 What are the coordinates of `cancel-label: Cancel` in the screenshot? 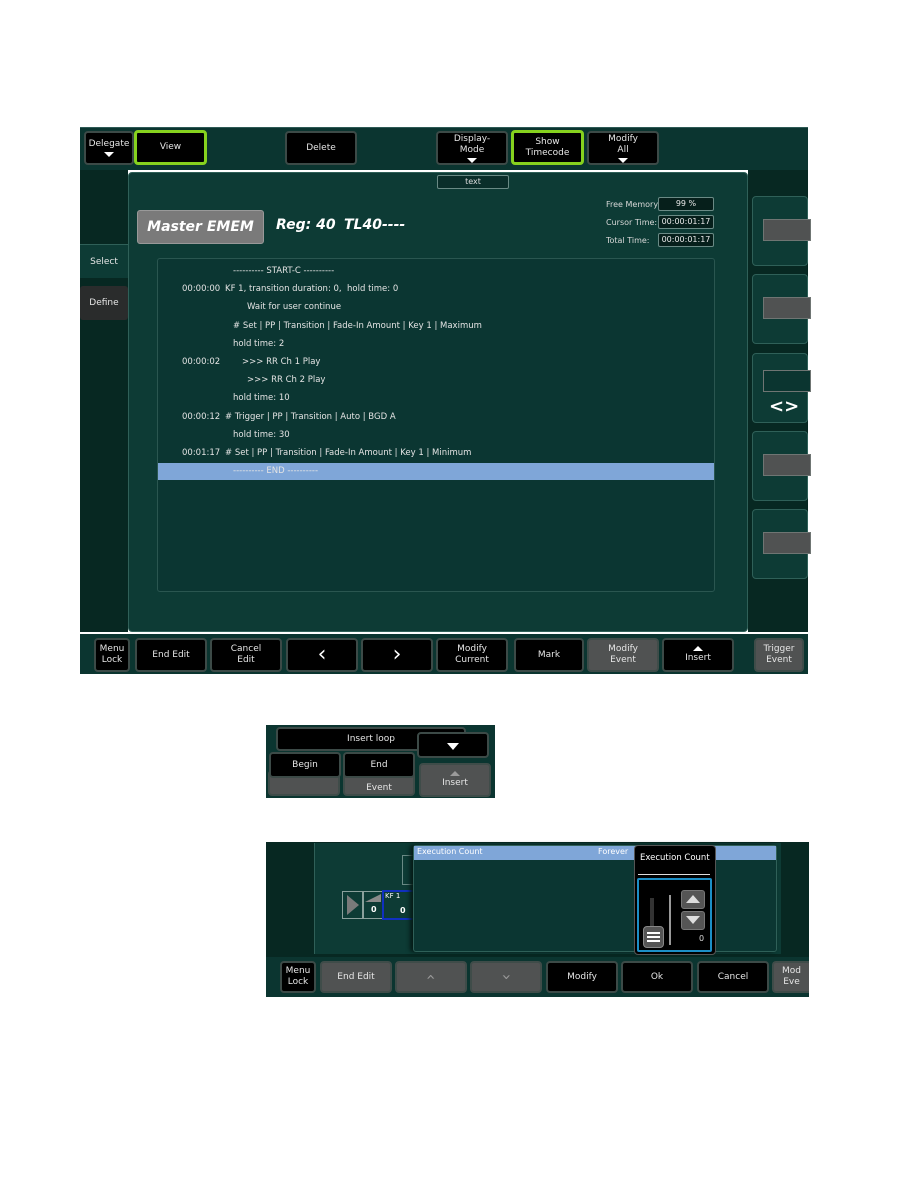 It's located at (733, 976).